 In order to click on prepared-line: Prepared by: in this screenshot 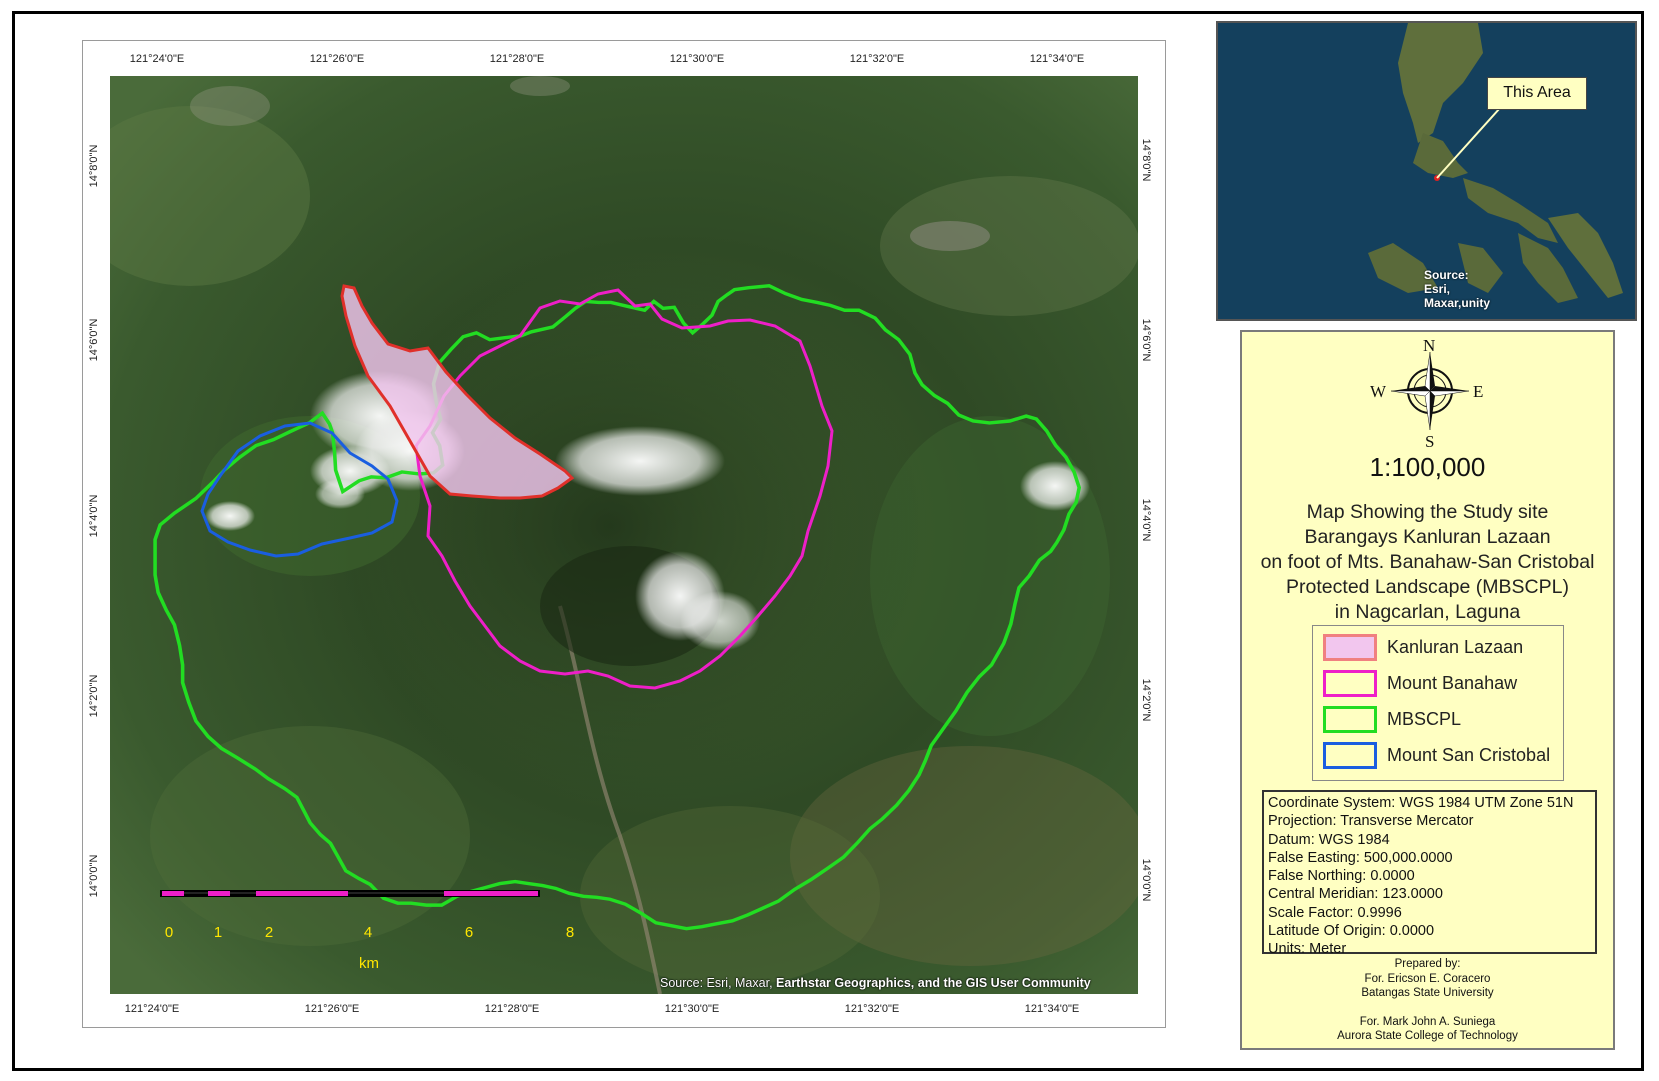, I will do `click(1427, 964)`.